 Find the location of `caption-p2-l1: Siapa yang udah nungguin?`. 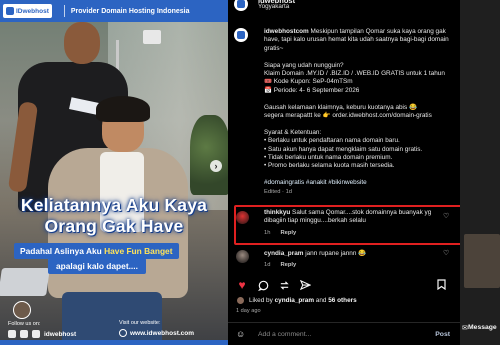

caption-p2-l1: Siapa yang udah nungguin? is located at coordinates (304, 65).